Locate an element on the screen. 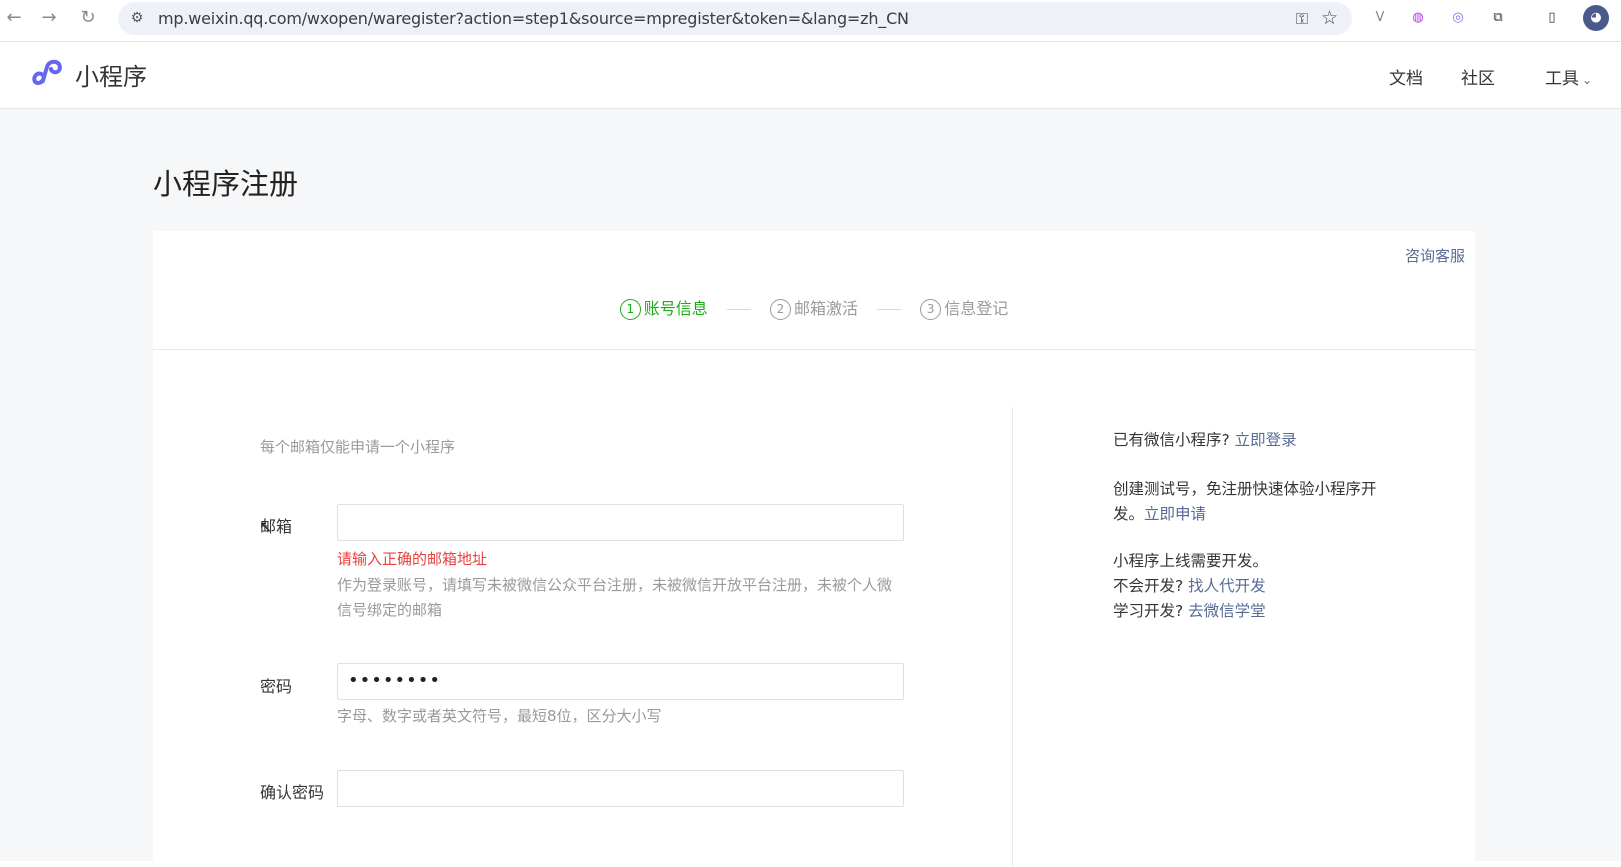 The image size is (1621, 867). nav-docs: 文档 is located at coordinates (1406, 76).